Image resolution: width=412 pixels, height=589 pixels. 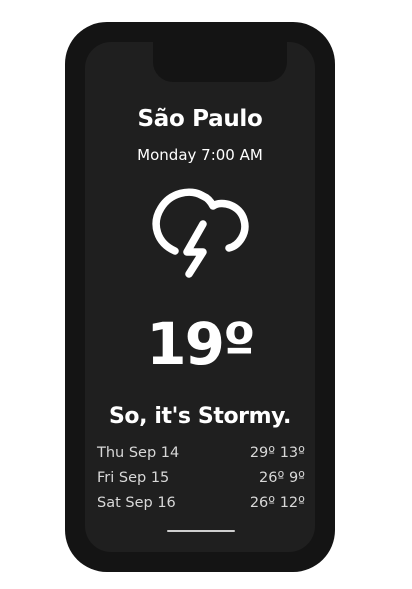 What do you see at coordinates (277, 503) in the screenshot?
I see `forecast-temps: 26º 12º` at bounding box center [277, 503].